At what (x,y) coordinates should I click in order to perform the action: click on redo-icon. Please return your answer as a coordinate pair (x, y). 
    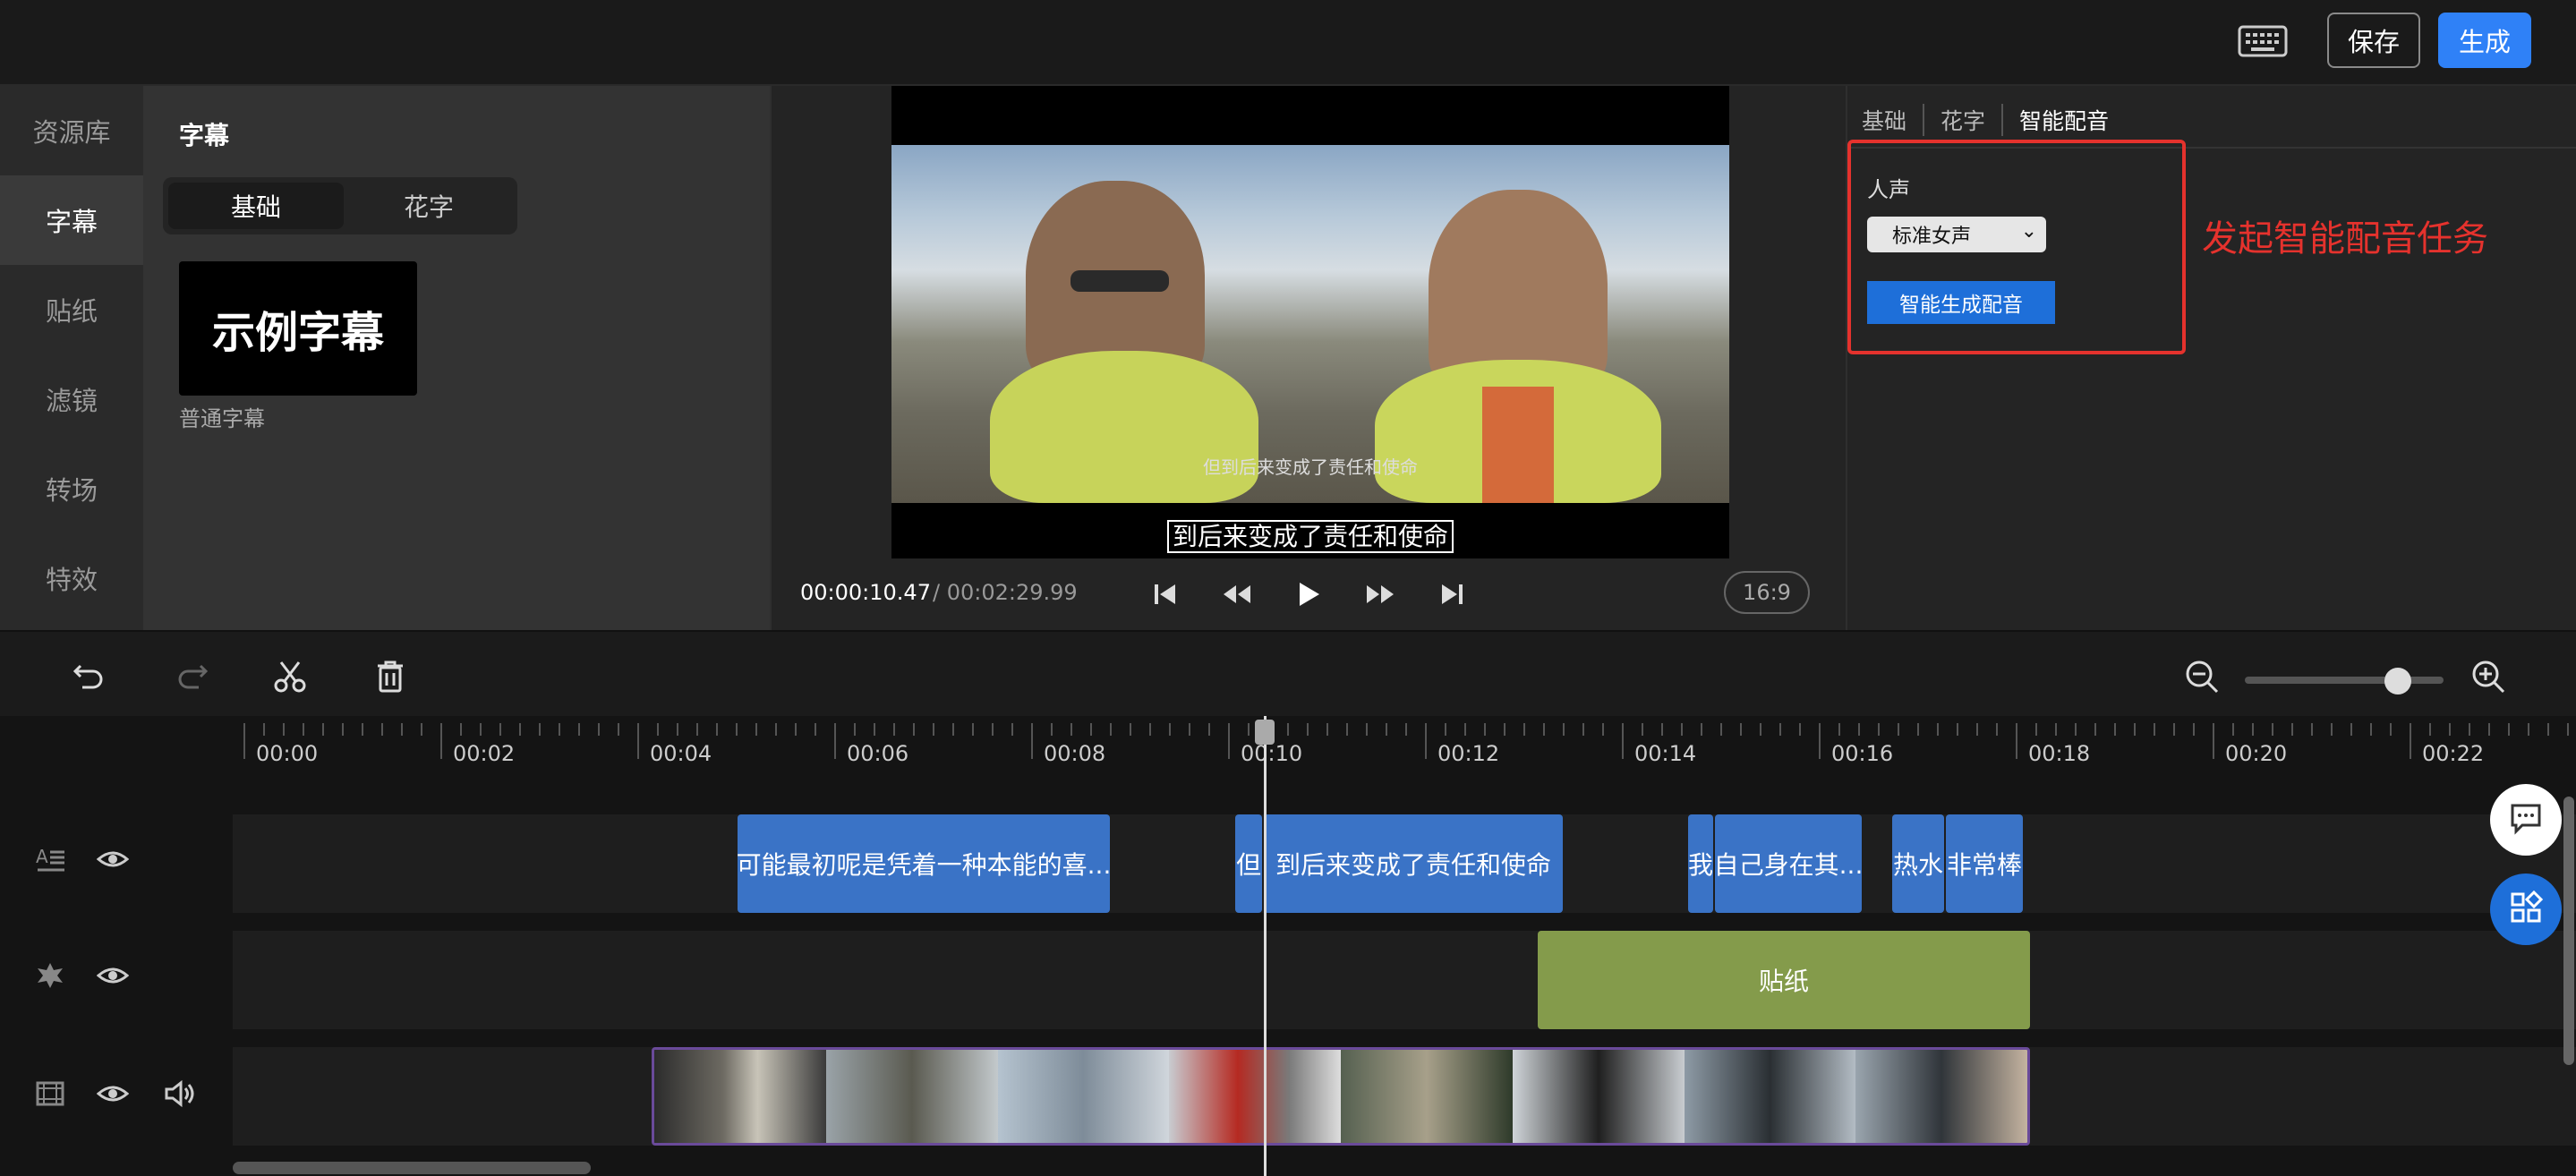
    Looking at the image, I should click on (191, 676).